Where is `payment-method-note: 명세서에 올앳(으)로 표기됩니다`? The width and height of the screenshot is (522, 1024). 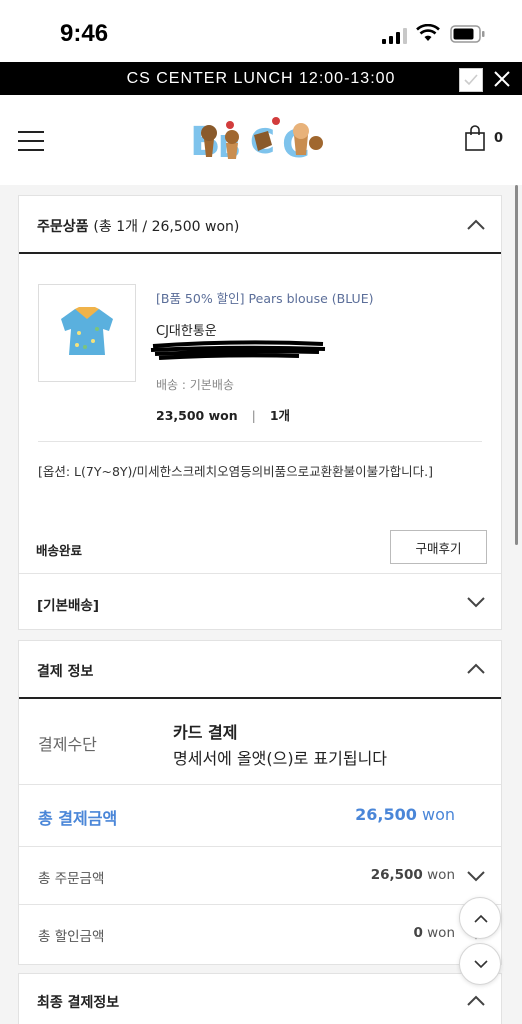 payment-method-note: 명세서에 올앳(으)로 표기됩니다 is located at coordinates (280, 758).